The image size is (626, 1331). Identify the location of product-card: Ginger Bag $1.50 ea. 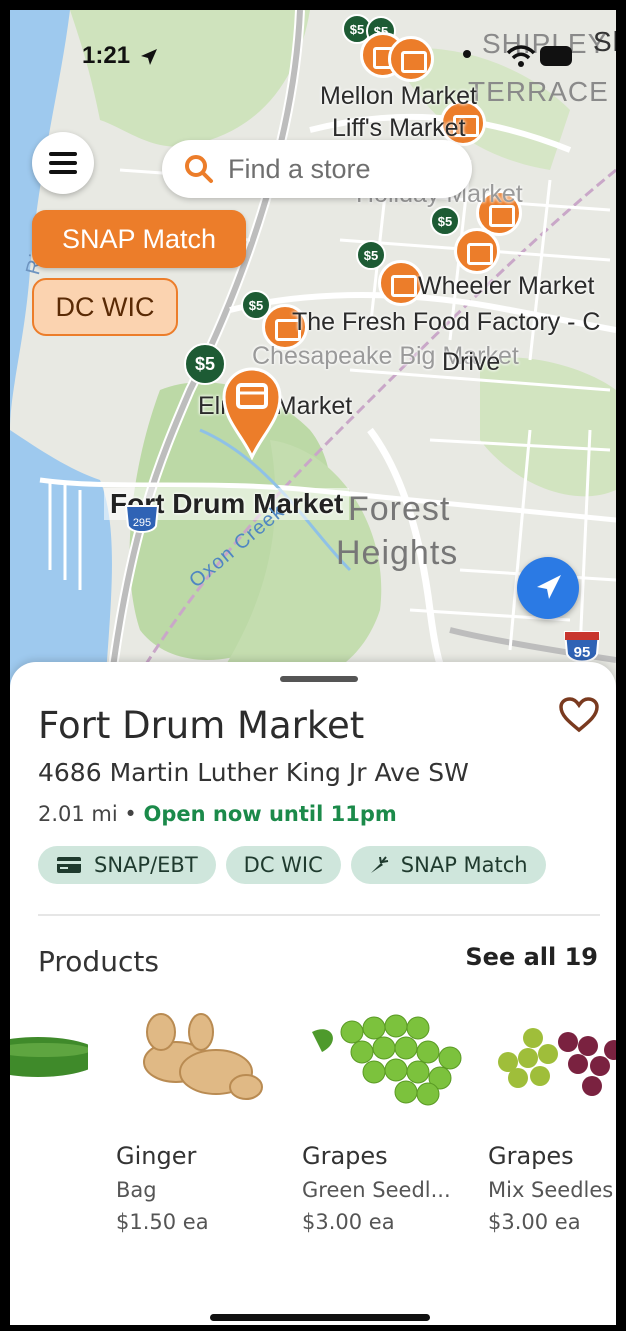
(206, 1118).